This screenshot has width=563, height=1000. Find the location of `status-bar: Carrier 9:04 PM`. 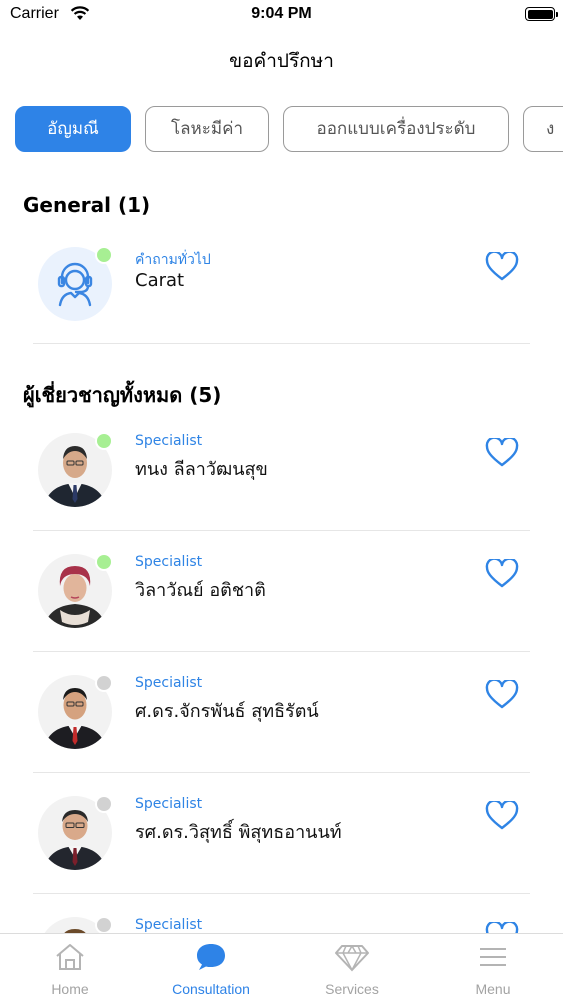

status-bar: Carrier 9:04 PM is located at coordinates (281, 15).